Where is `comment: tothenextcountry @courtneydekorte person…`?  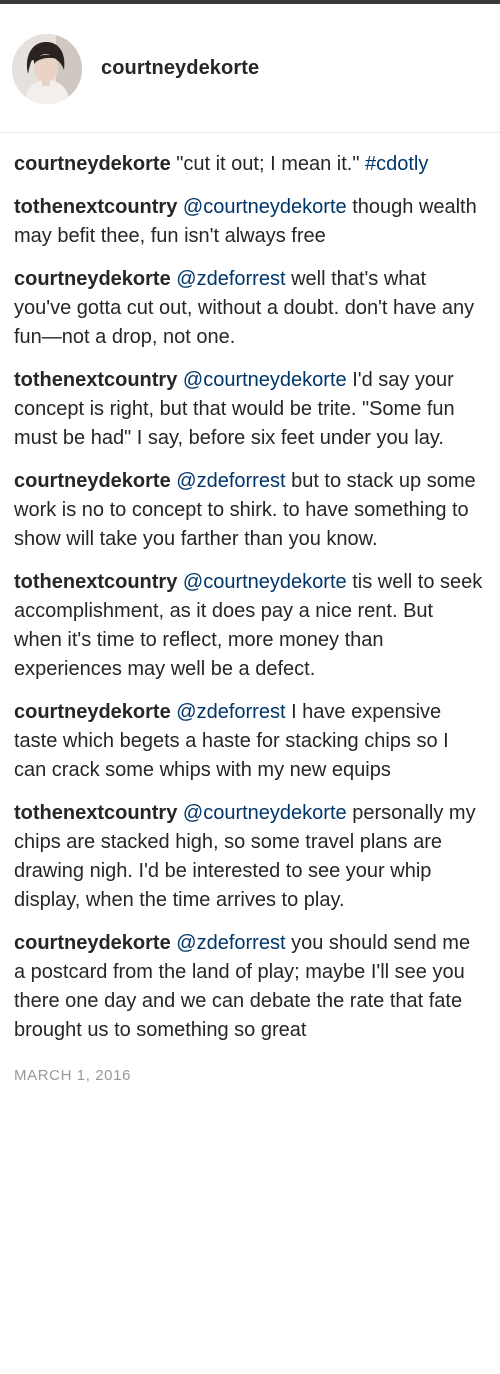
comment: tothenextcountry @courtneydekorte person… is located at coordinates (250, 857).